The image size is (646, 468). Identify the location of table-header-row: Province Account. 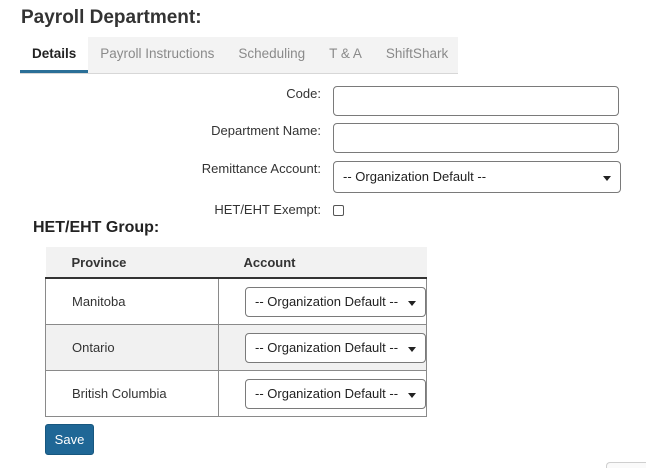
(236, 263).